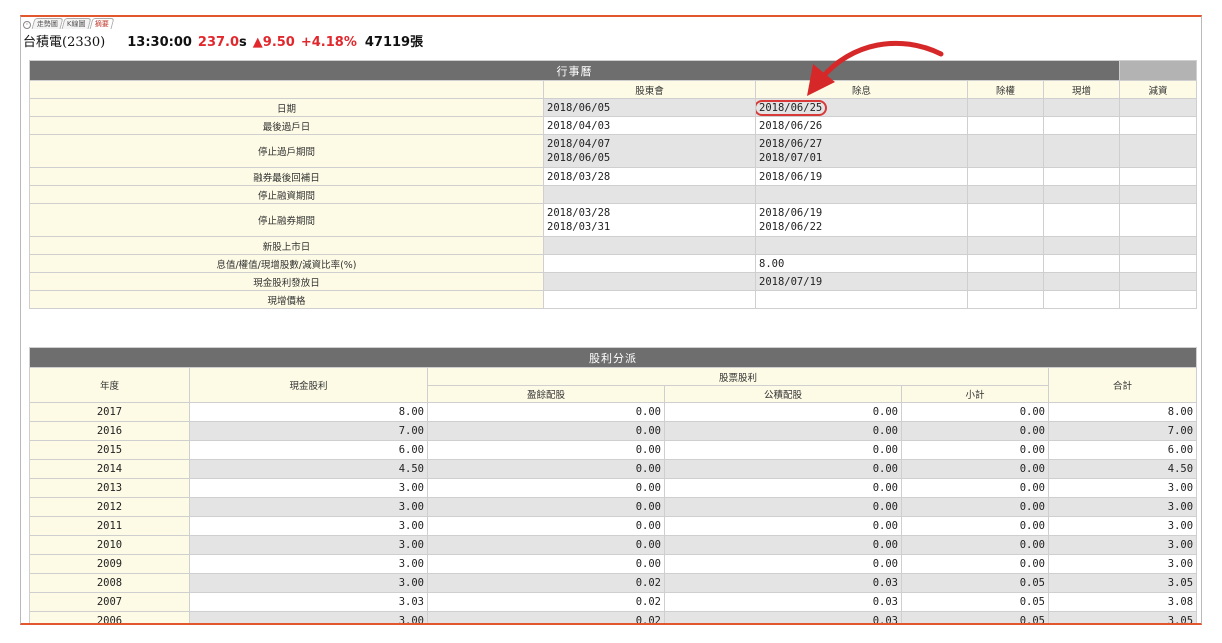 This screenshot has width=1222, height=643. I want to click on row-label: 日期, so click(286, 107).